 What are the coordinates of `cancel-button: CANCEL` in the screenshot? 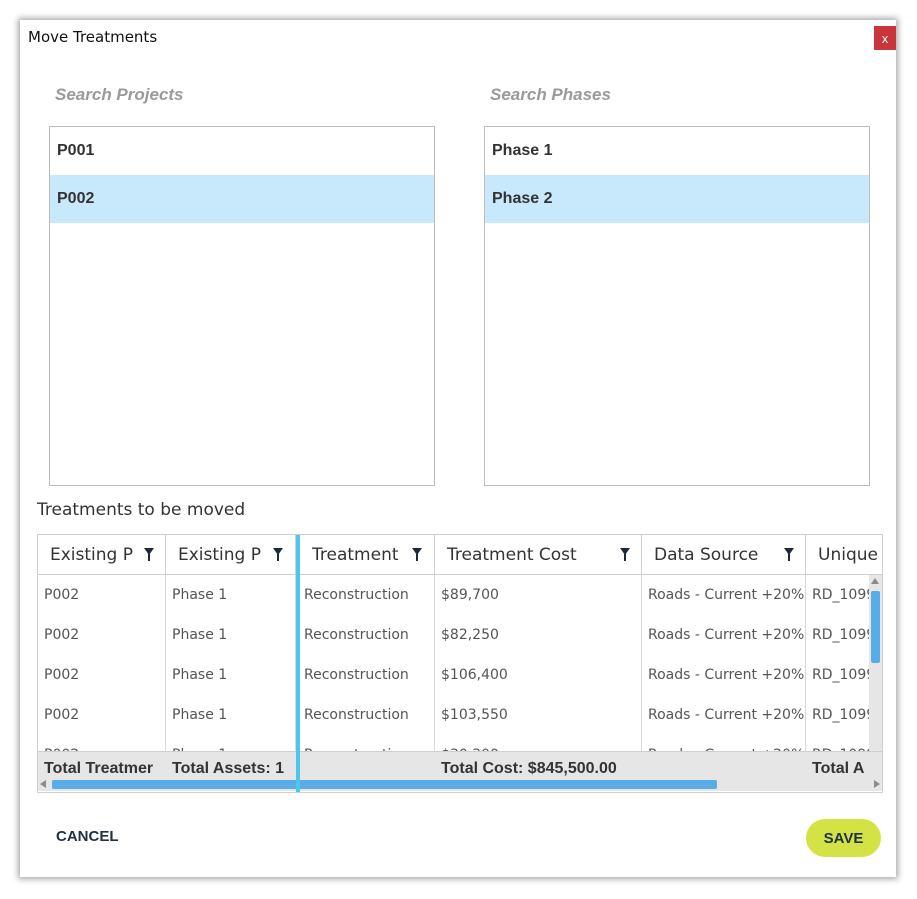 It's located at (87, 836).